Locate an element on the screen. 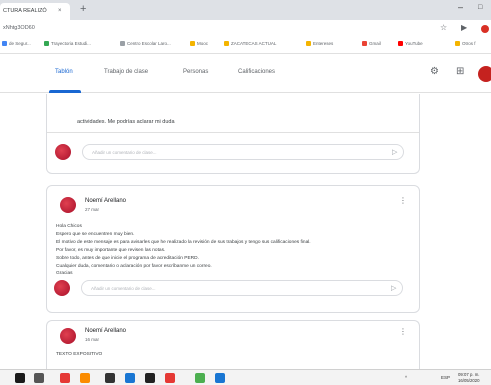 Image resolution: width=491 pixels, height=385 pixels. app-dark-icon is located at coordinates (150, 378).